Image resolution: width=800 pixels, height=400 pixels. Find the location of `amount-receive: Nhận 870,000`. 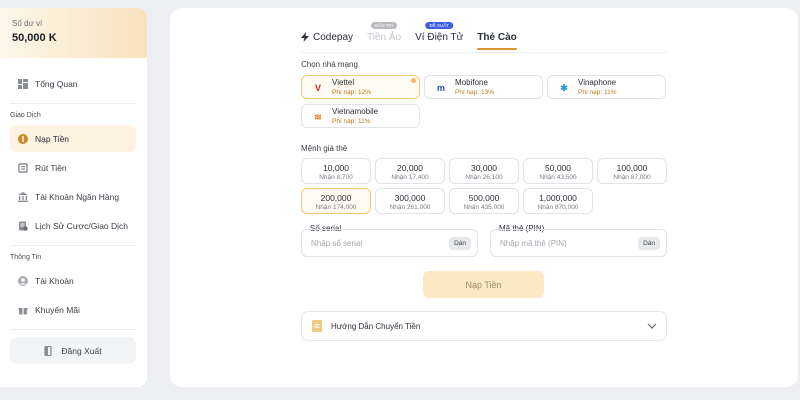

amount-receive: Nhận 870,000 is located at coordinates (558, 207).